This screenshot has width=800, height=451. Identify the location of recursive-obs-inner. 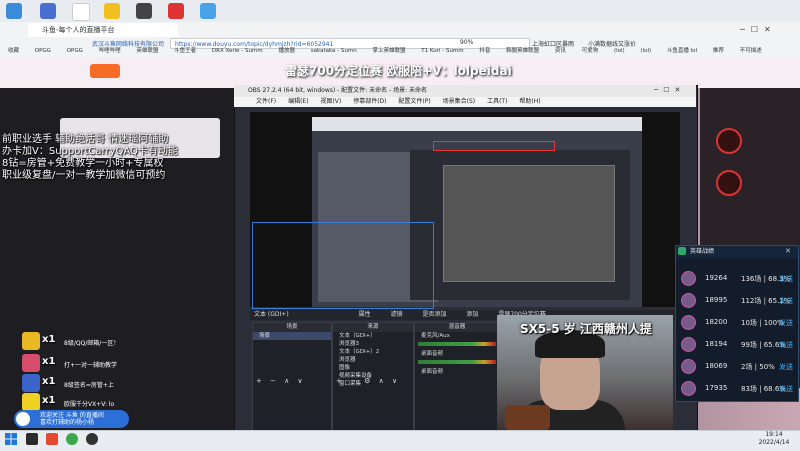
(529, 223).